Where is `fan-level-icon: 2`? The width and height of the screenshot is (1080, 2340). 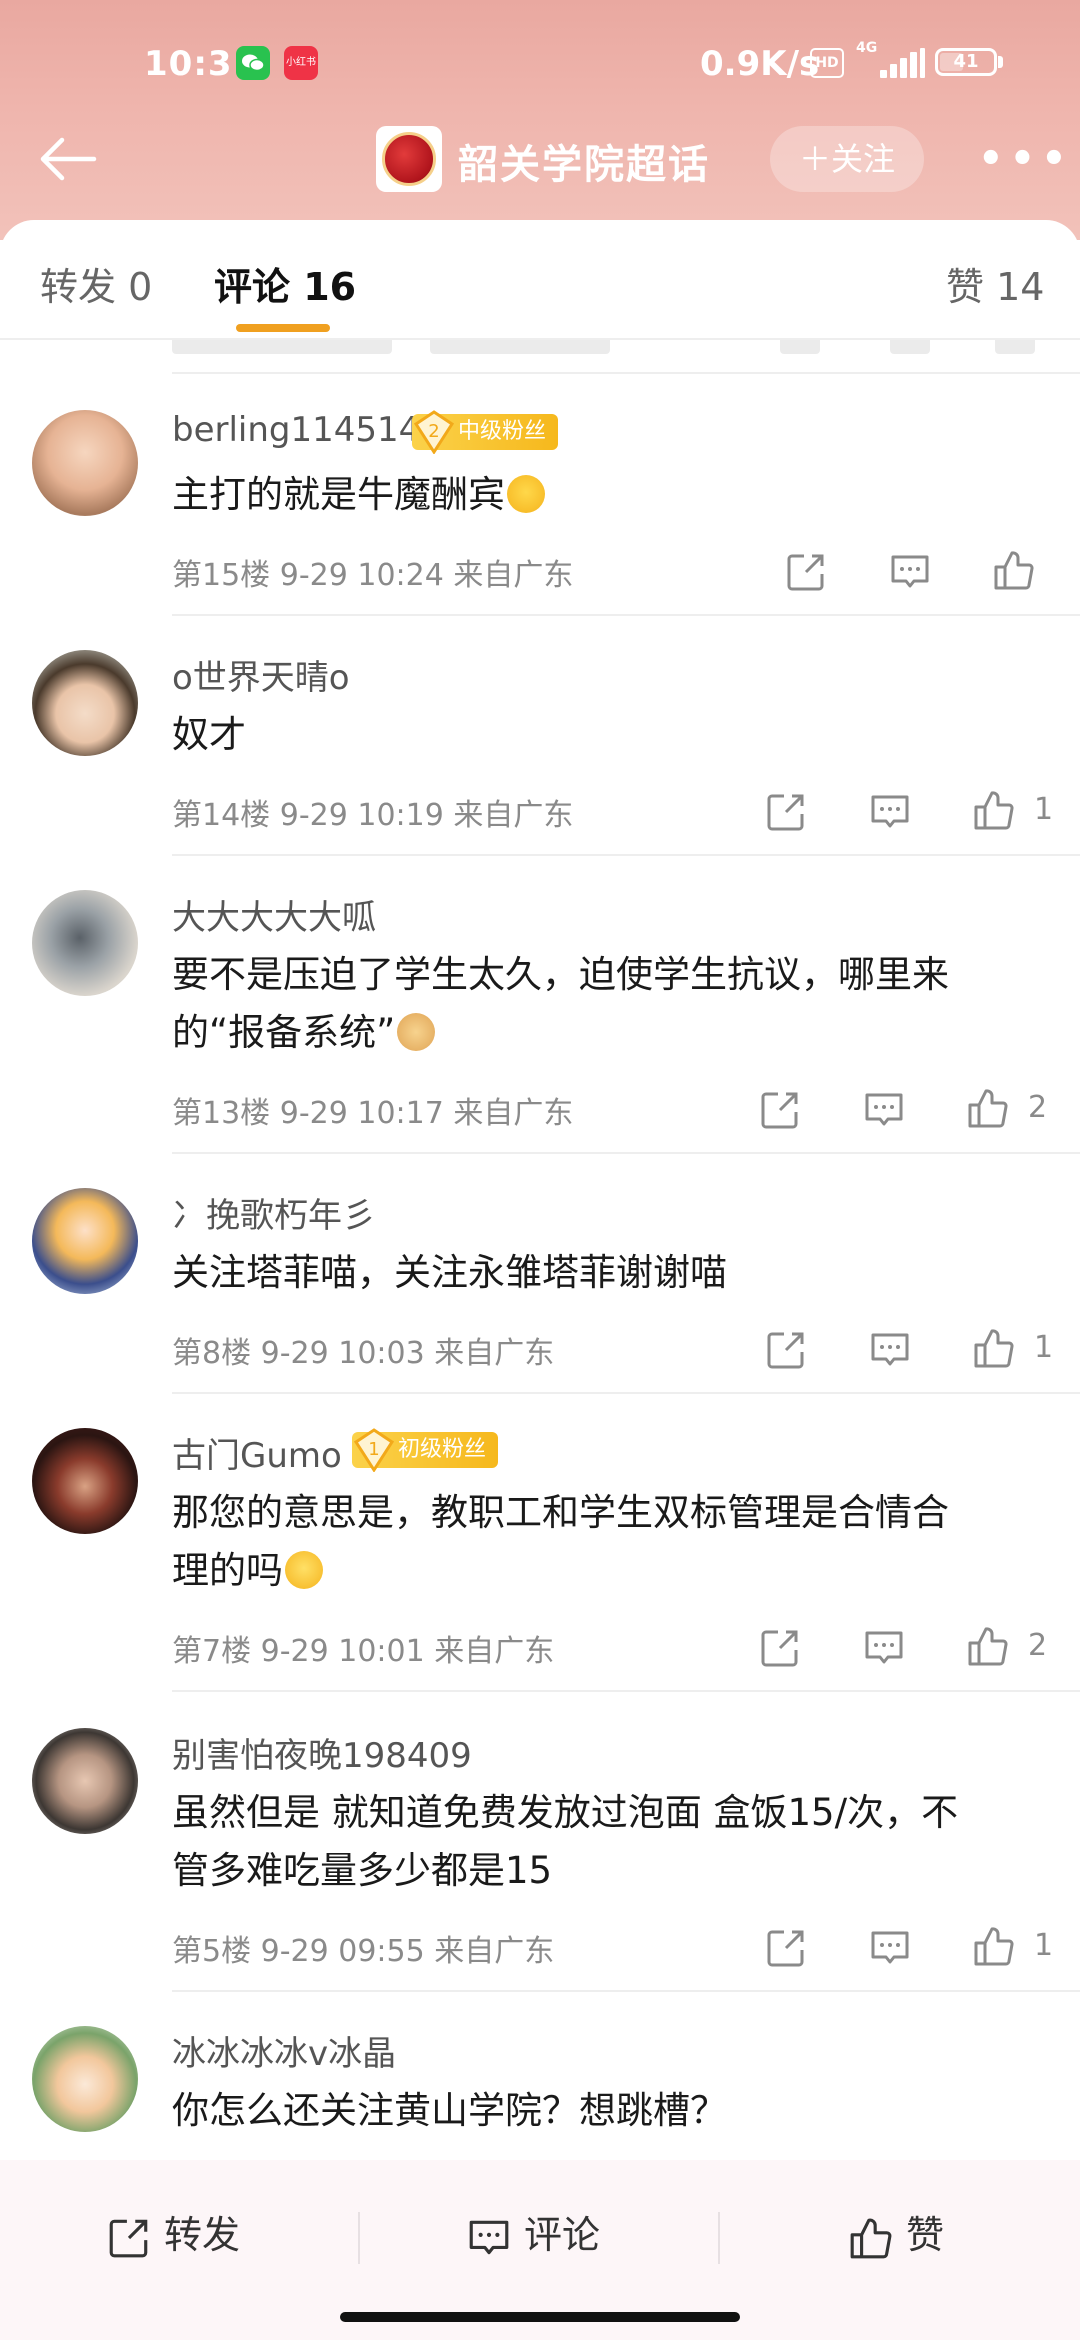 fan-level-icon: 2 is located at coordinates (434, 432).